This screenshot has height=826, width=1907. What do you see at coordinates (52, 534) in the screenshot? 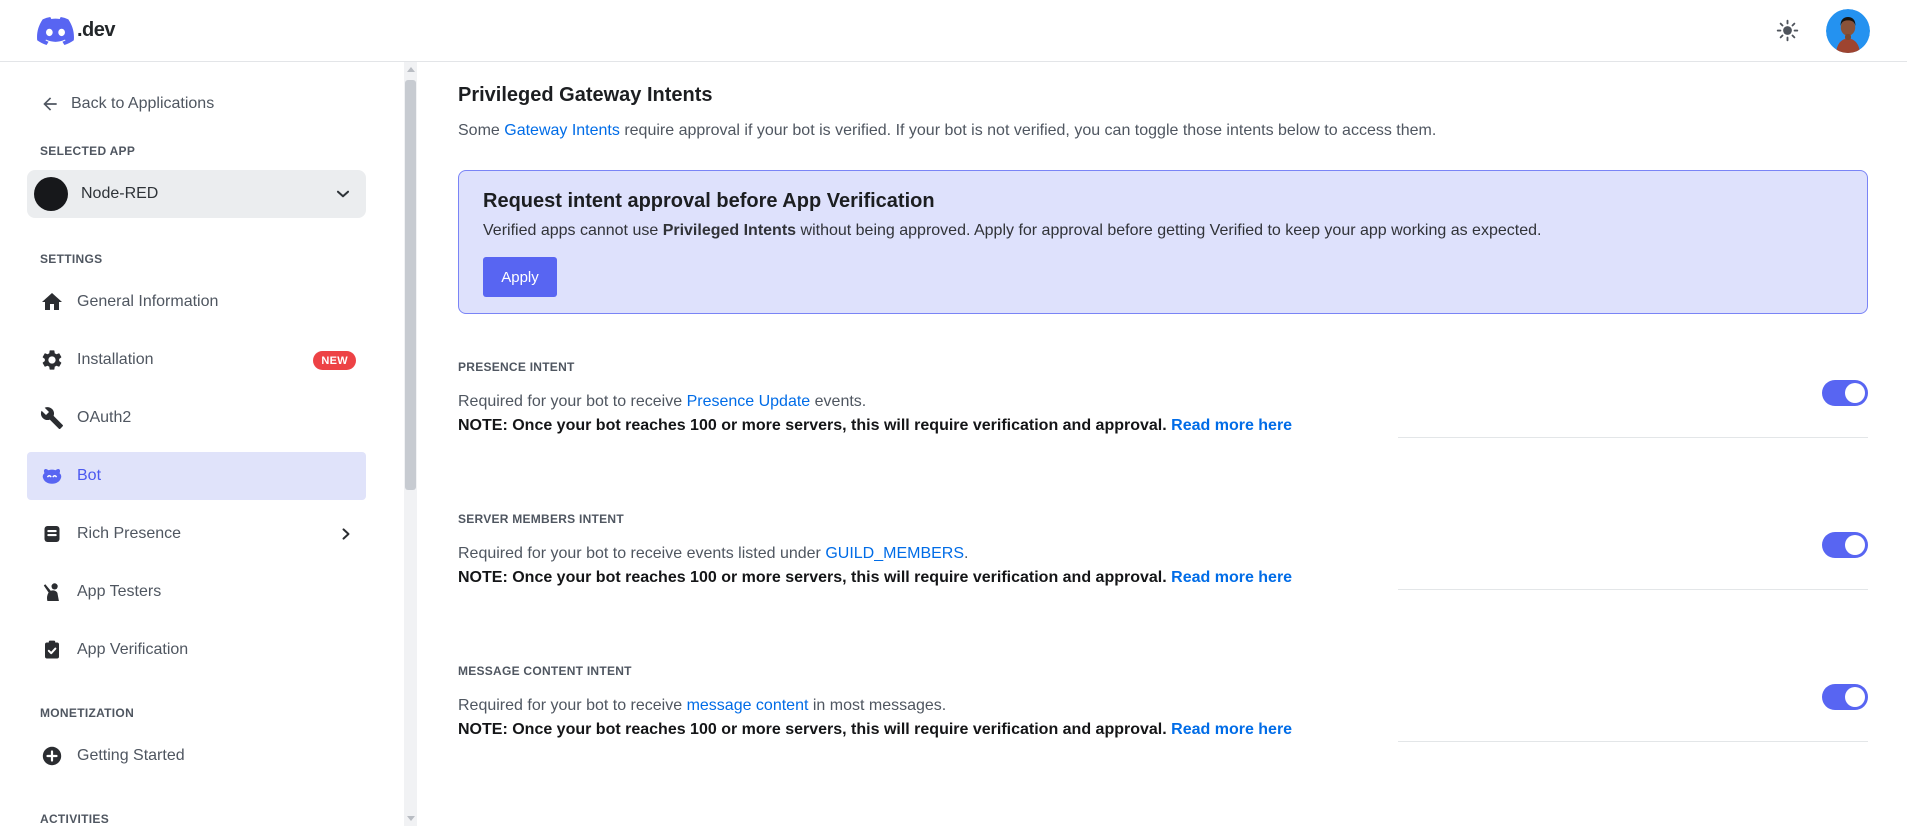
I see `document-icon` at bounding box center [52, 534].